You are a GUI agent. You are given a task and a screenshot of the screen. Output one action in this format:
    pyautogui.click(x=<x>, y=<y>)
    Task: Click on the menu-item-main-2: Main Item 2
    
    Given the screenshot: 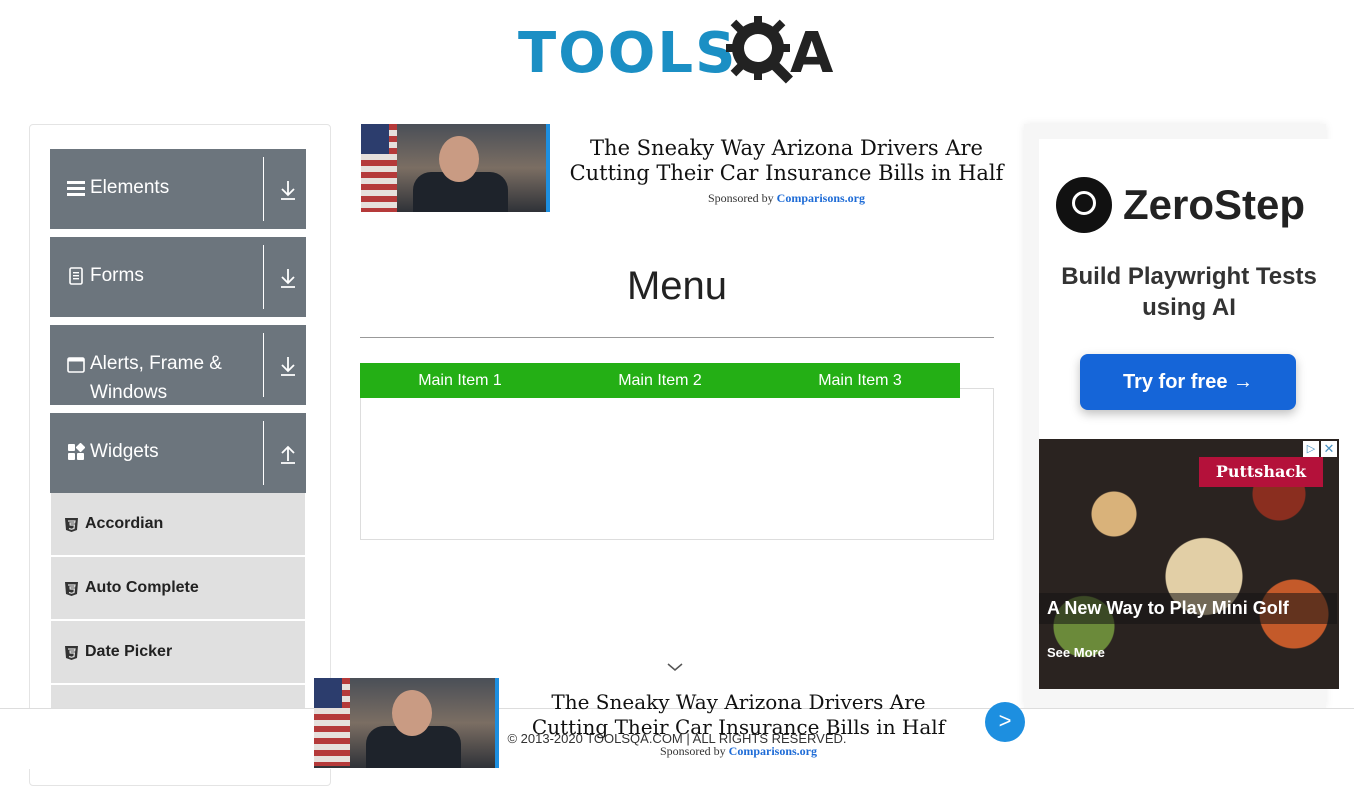 What is the action you would take?
    pyautogui.click(x=660, y=380)
    